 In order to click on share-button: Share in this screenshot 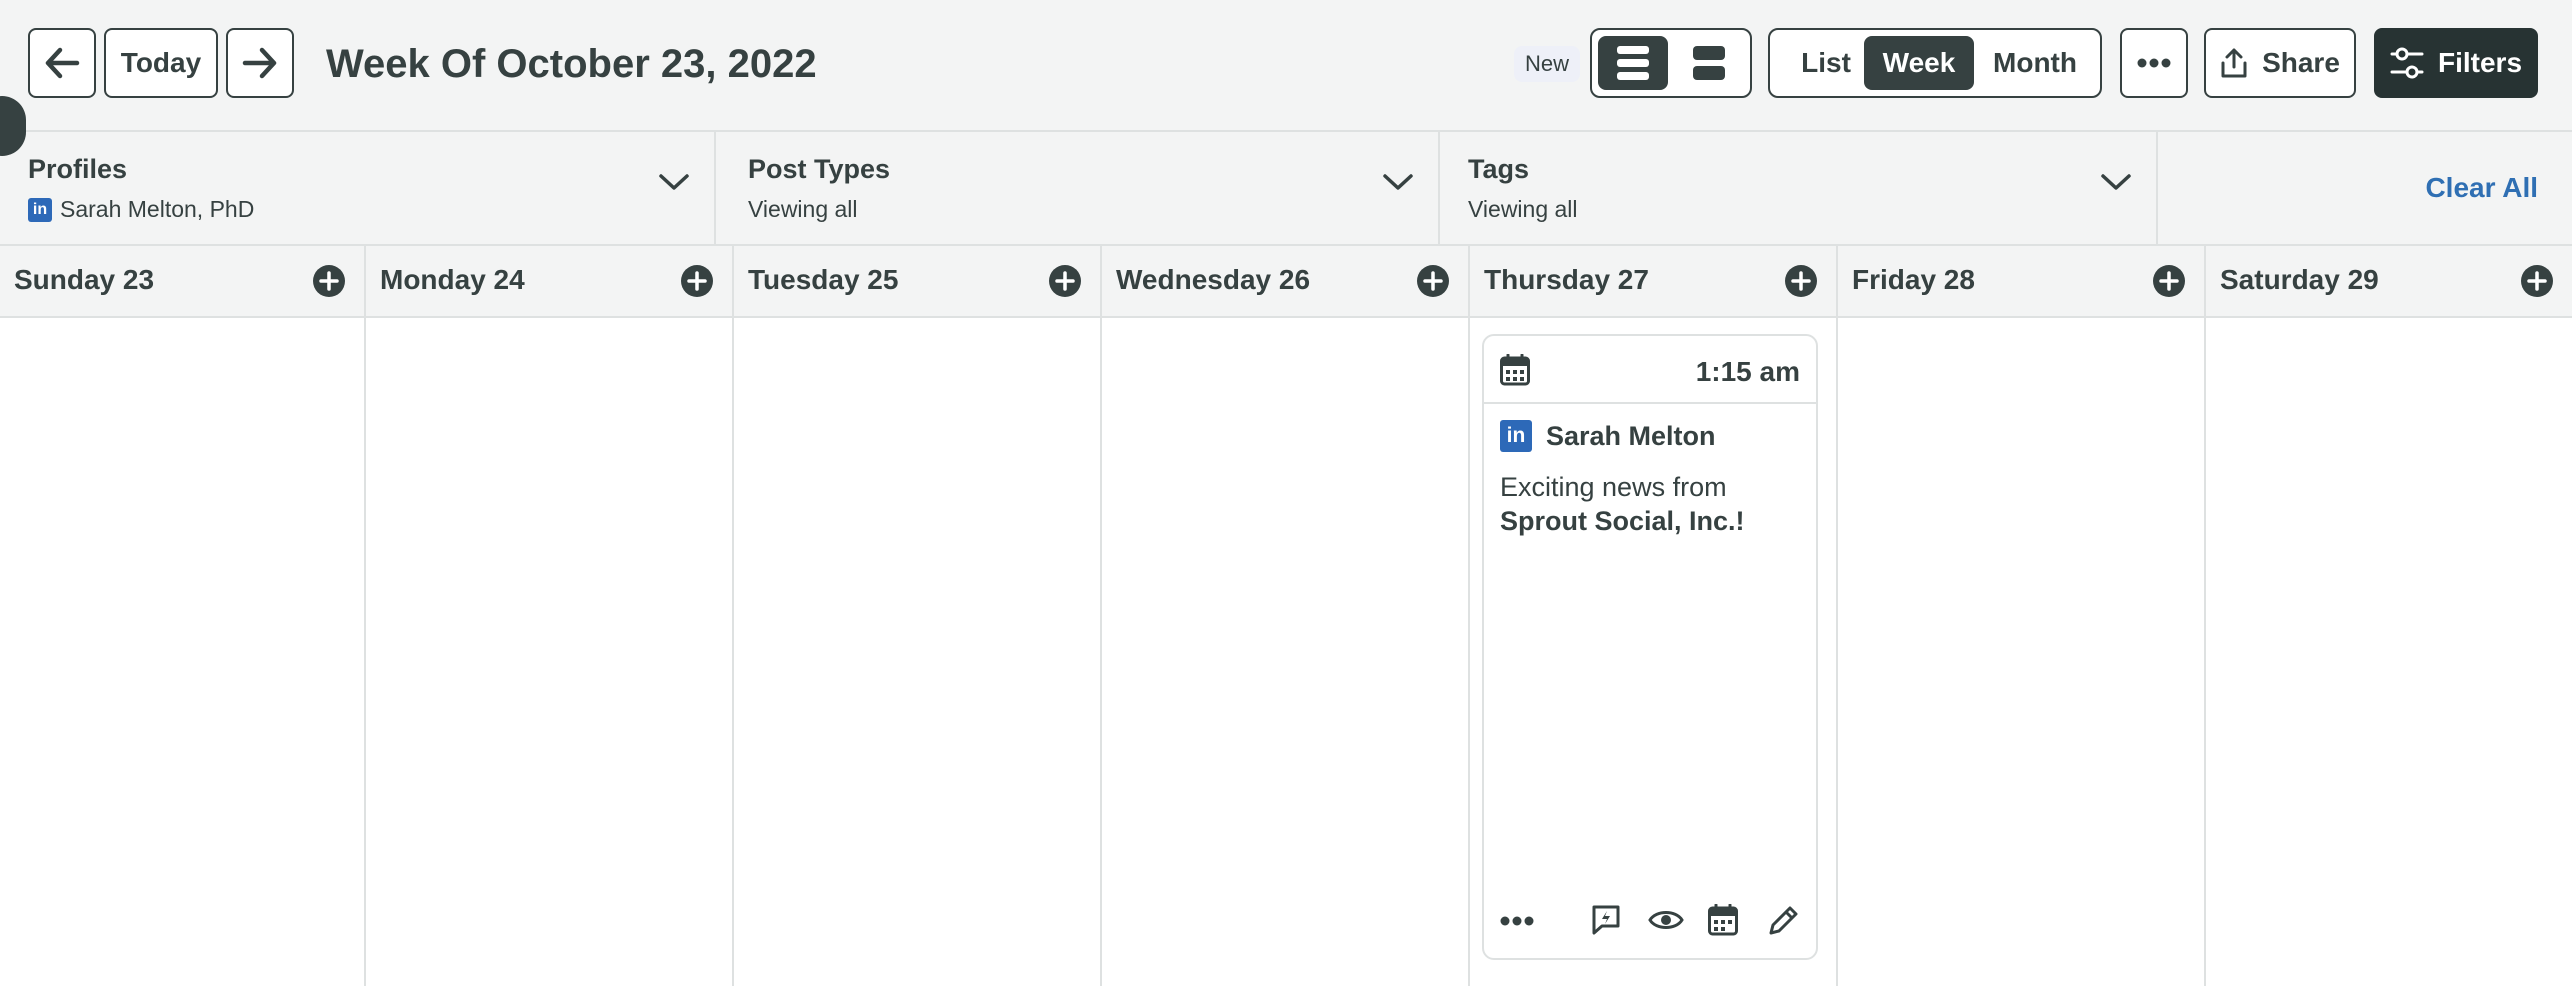, I will do `click(2280, 63)`.